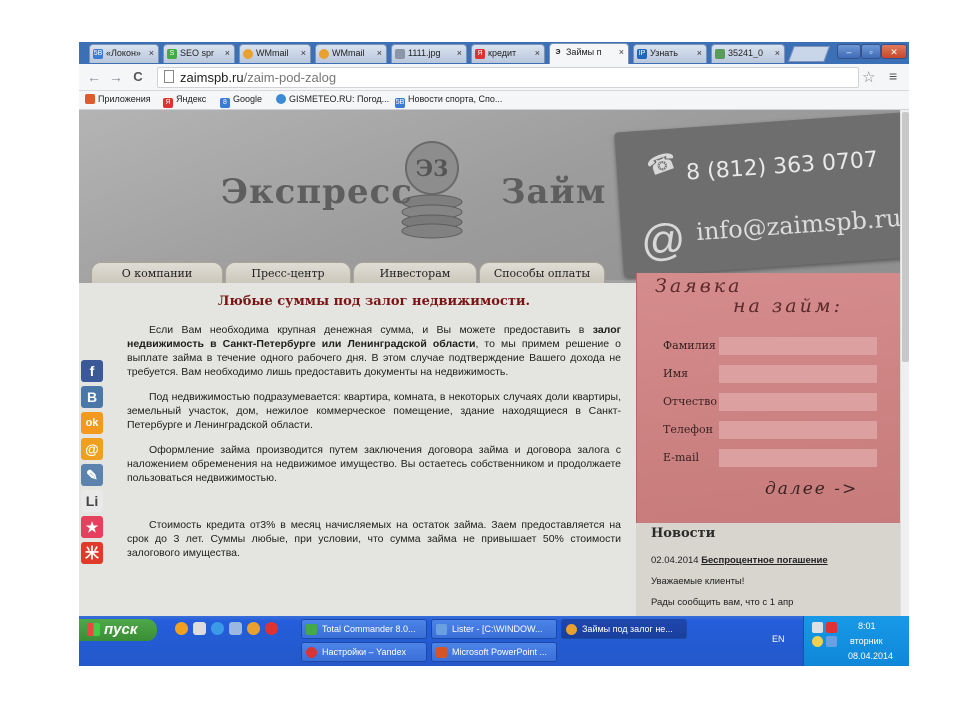 The width and height of the screenshot is (960, 720). Describe the element at coordinates (664, 53) in the screenshot. I see `tab-label: Узнать` at that location.